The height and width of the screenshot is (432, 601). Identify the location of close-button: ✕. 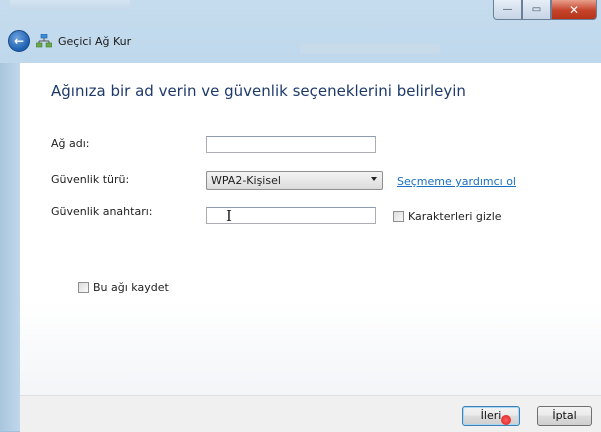
(574, 10).